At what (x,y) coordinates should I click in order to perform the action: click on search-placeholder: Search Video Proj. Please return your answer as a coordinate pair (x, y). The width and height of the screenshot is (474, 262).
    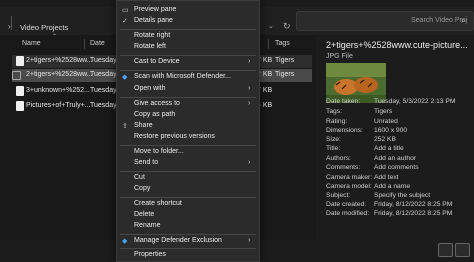
    Looking at the image, I should click on (439, 20).